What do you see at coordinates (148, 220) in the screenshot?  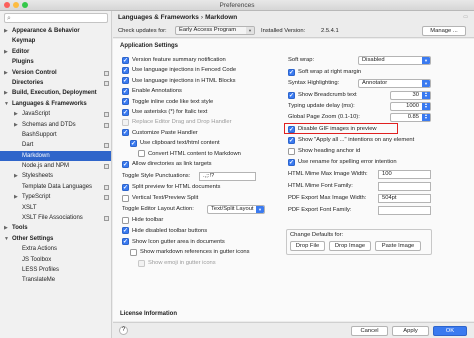 I see `checkbox-label: Hide toolbar` at bounding box center [148, 220].